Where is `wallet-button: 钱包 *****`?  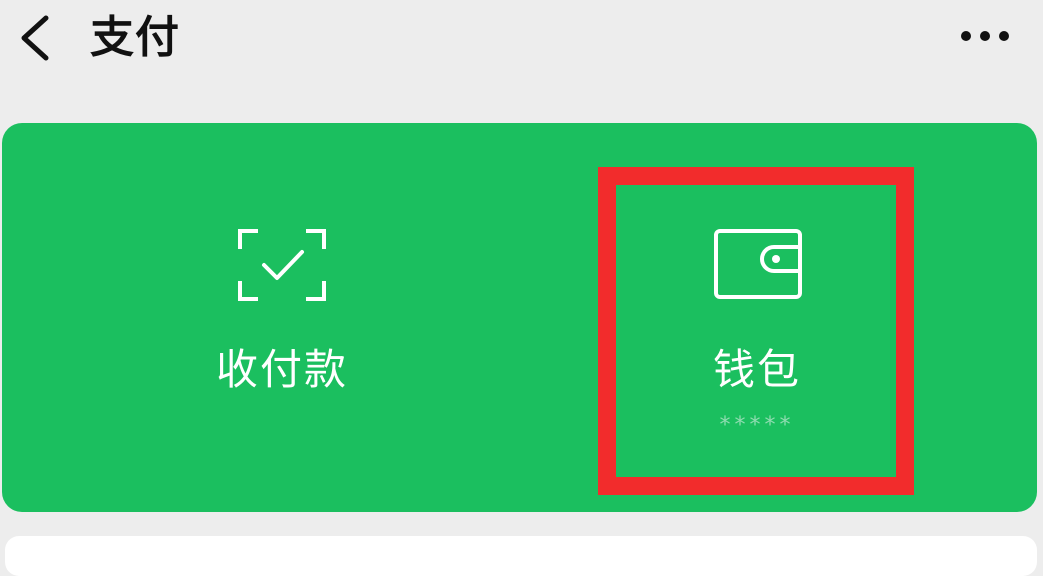 wallet-button: 钱包 ***** is located at coordinates (757, 338).